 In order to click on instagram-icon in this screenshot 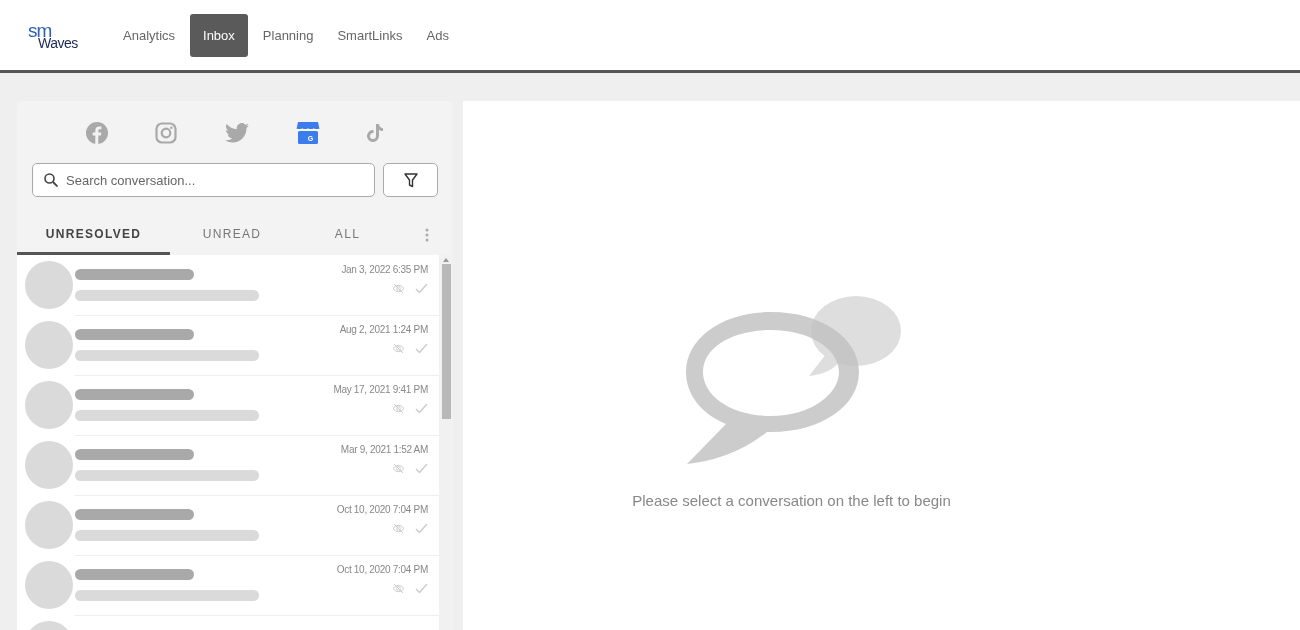, I will do `click(166, 133)`.